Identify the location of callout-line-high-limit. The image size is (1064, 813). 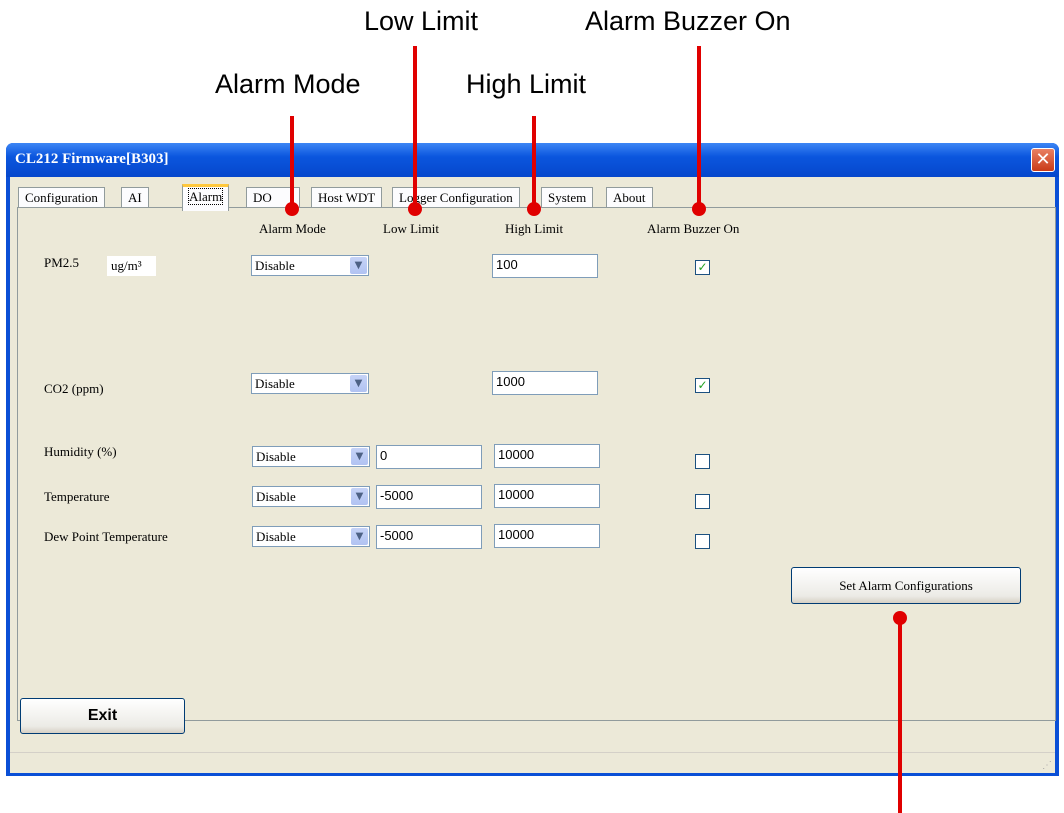
(534, 161).